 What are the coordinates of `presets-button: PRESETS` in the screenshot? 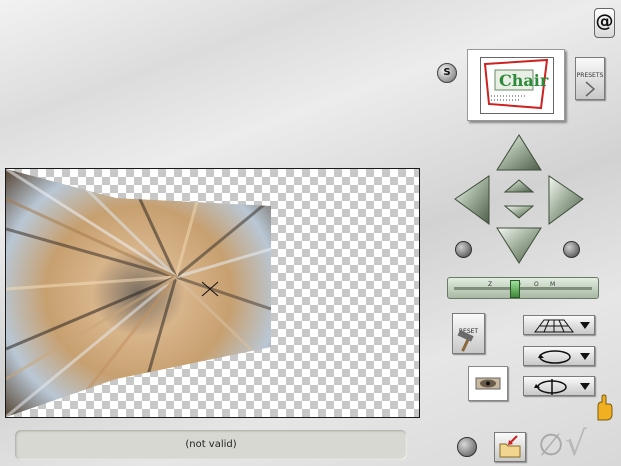 It's located at (590, 78).